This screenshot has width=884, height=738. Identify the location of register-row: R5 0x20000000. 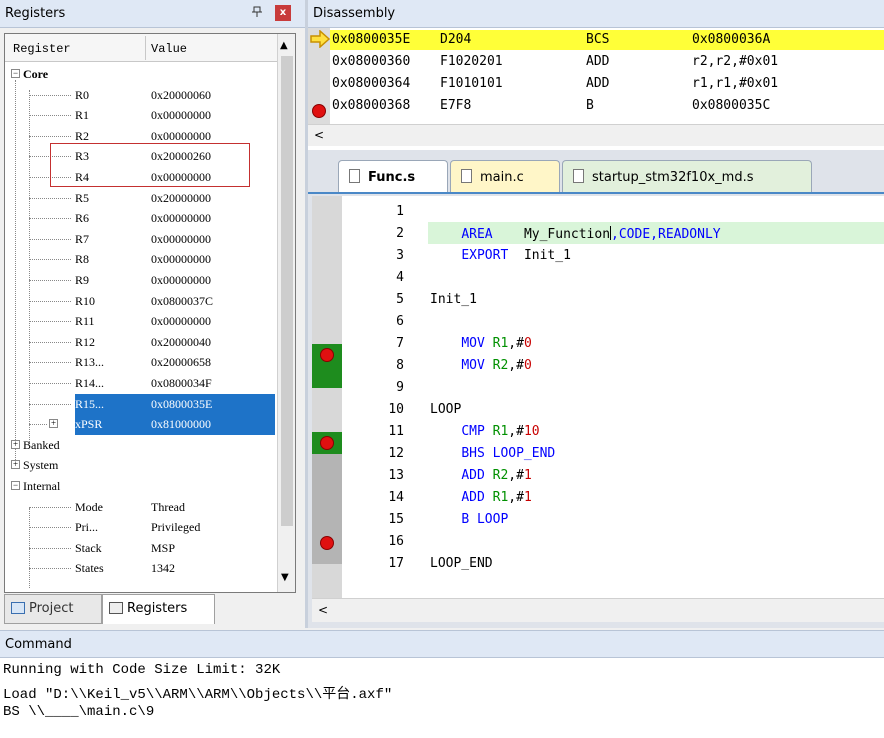
(141, 198).